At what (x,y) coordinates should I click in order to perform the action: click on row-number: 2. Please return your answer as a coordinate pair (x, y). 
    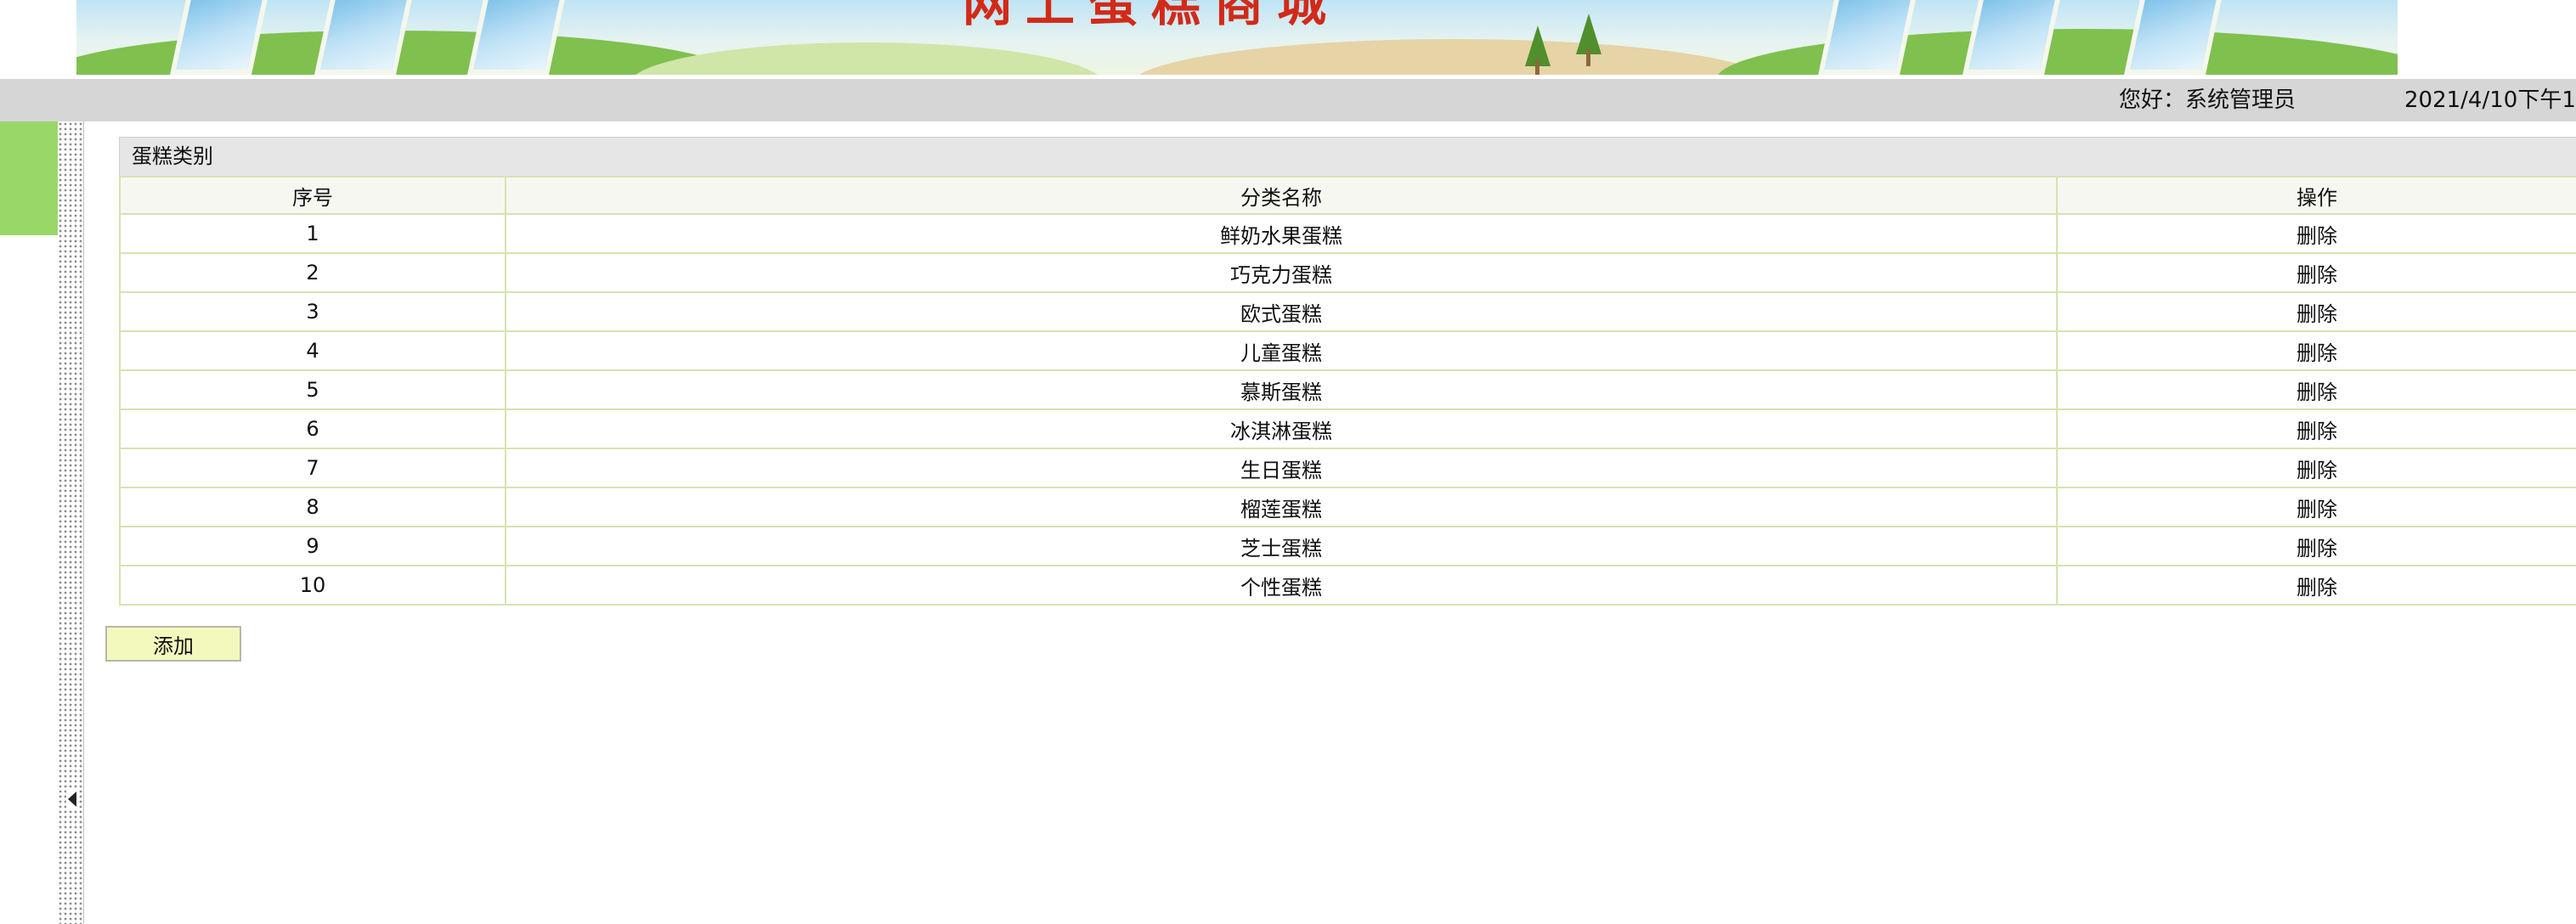
    Looking at the image, I should click on (312, 272).